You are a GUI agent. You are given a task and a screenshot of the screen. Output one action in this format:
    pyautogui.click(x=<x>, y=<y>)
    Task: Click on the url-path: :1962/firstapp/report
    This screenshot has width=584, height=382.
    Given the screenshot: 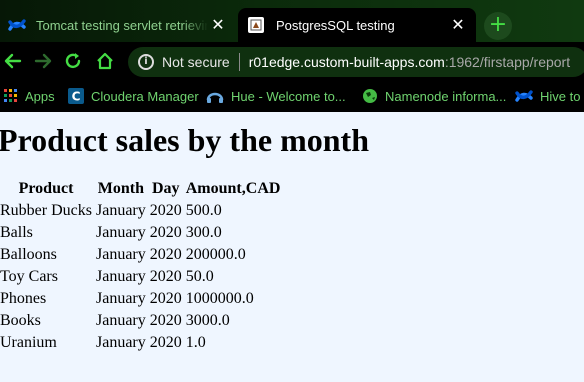 What is the action you would take?
    pyautogui.click(x=507, y=62)
    